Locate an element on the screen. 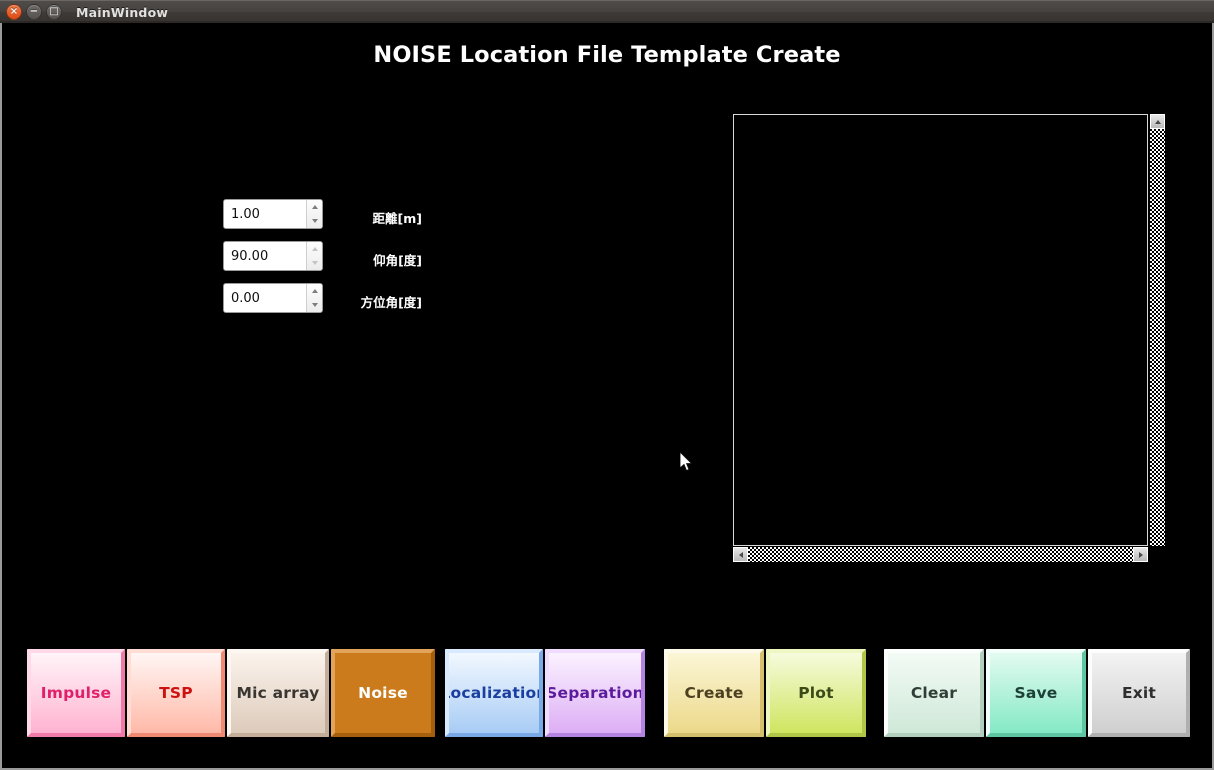 The image size is (1214, 770). impulse-button-label: Impulse is located at coordinates (76, 693).